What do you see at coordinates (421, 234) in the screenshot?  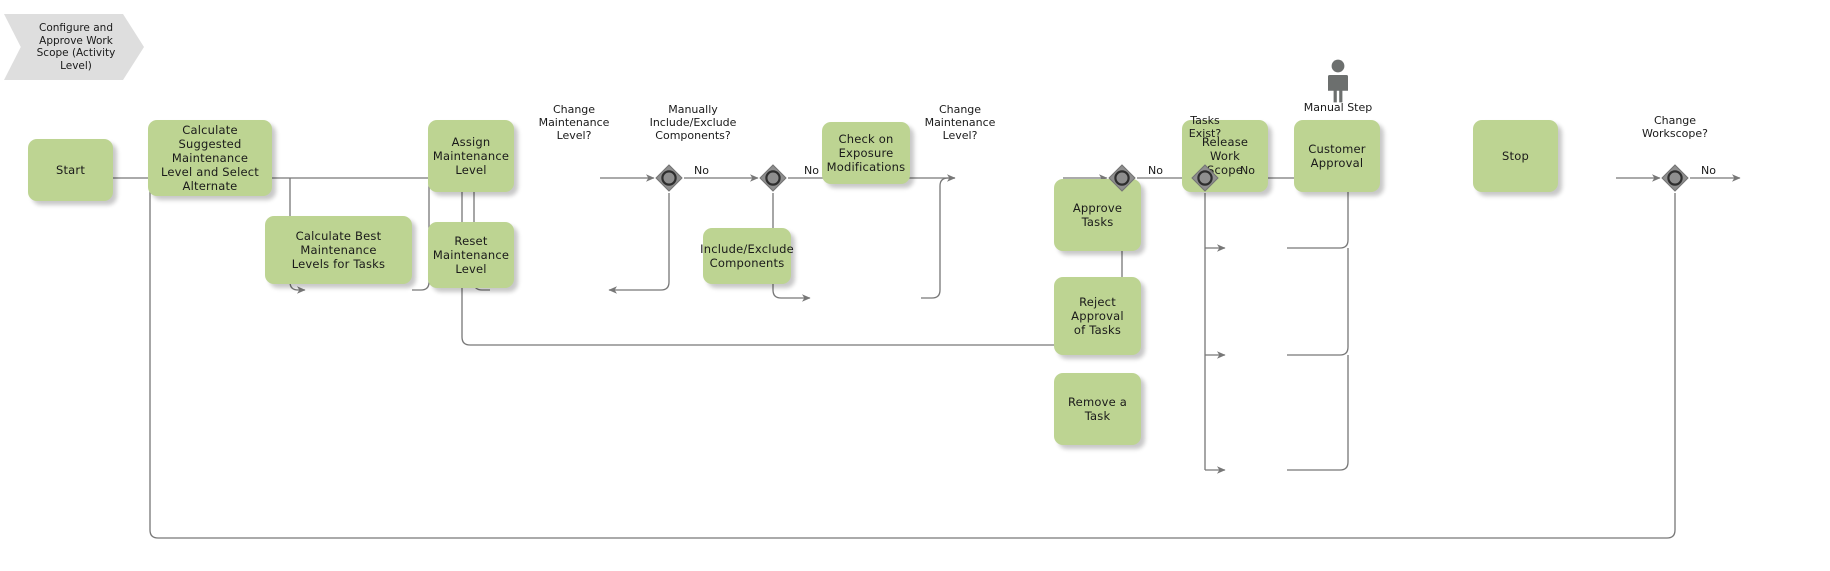 I see `flow-calc-best-merge` at bounding box center [421, 234].